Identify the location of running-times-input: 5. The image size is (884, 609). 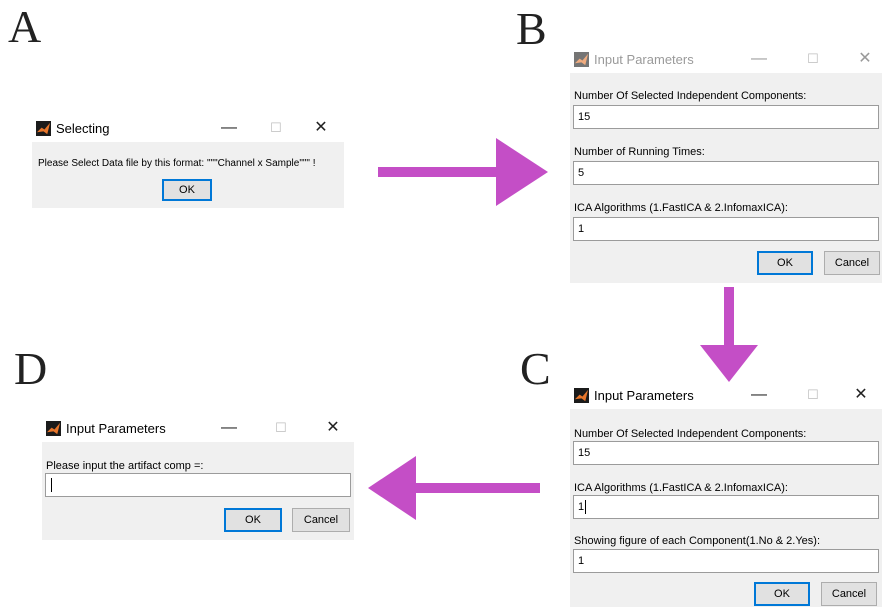
(726, 173).